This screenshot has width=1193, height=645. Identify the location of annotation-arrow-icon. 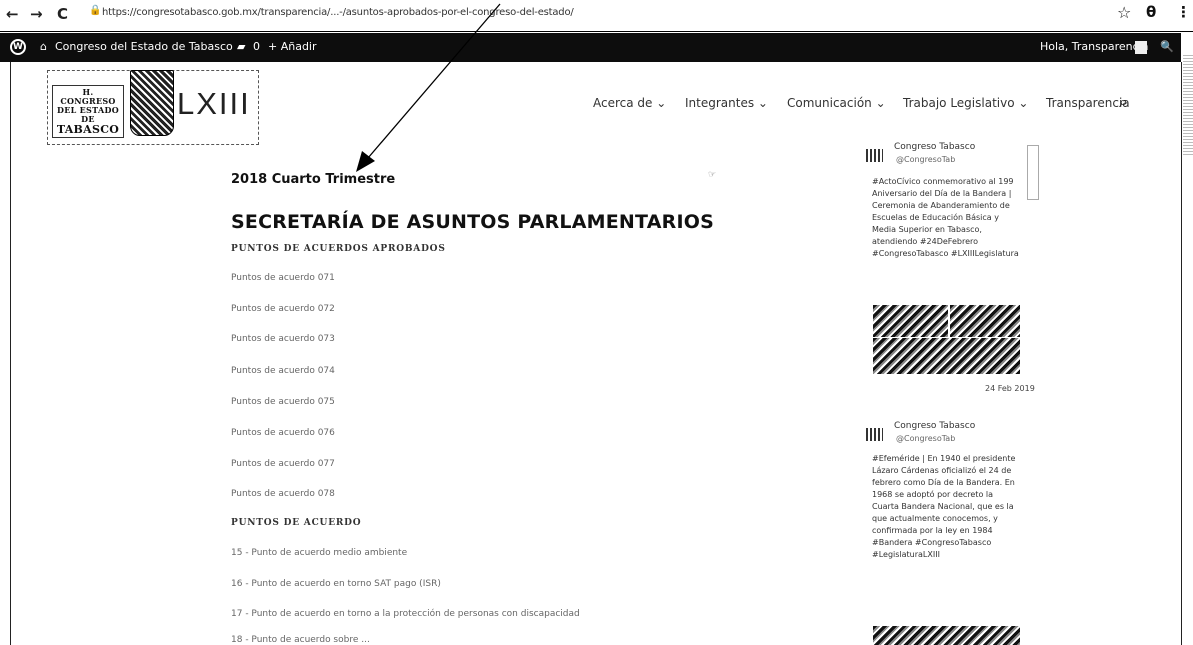
(428, 87).